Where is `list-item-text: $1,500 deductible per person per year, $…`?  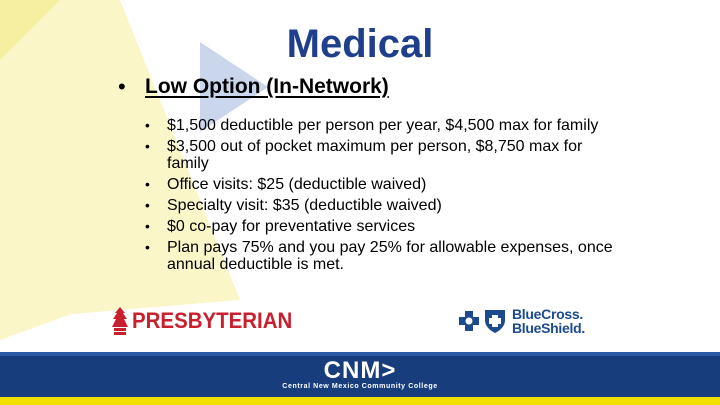
list-item-text: $1,500 deductible per person per year, $… is located at coordinates (383, 125).